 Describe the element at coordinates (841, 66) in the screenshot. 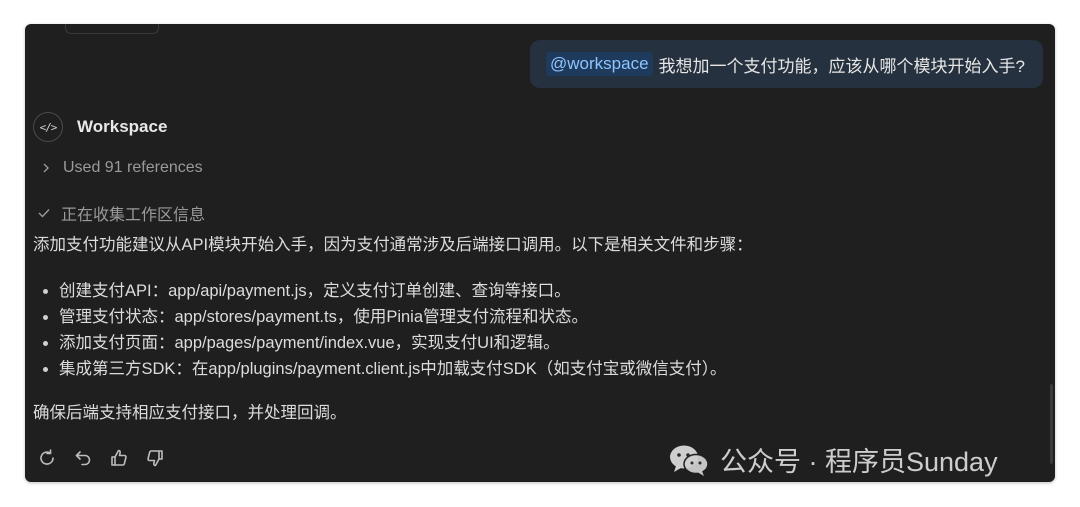

I see `user-message-text: 我想加一个支付功能，应该从哪个模块开始入手?` at that location.